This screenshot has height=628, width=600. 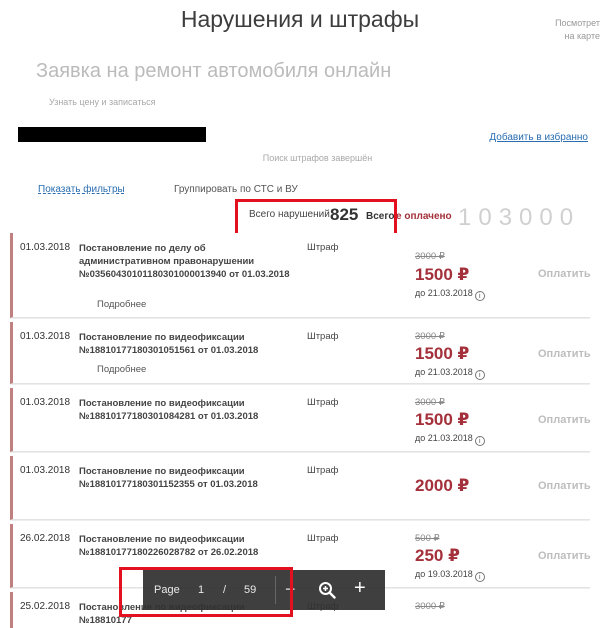 I want to click on zoom-out-button: −, so click(x=290, y=589).